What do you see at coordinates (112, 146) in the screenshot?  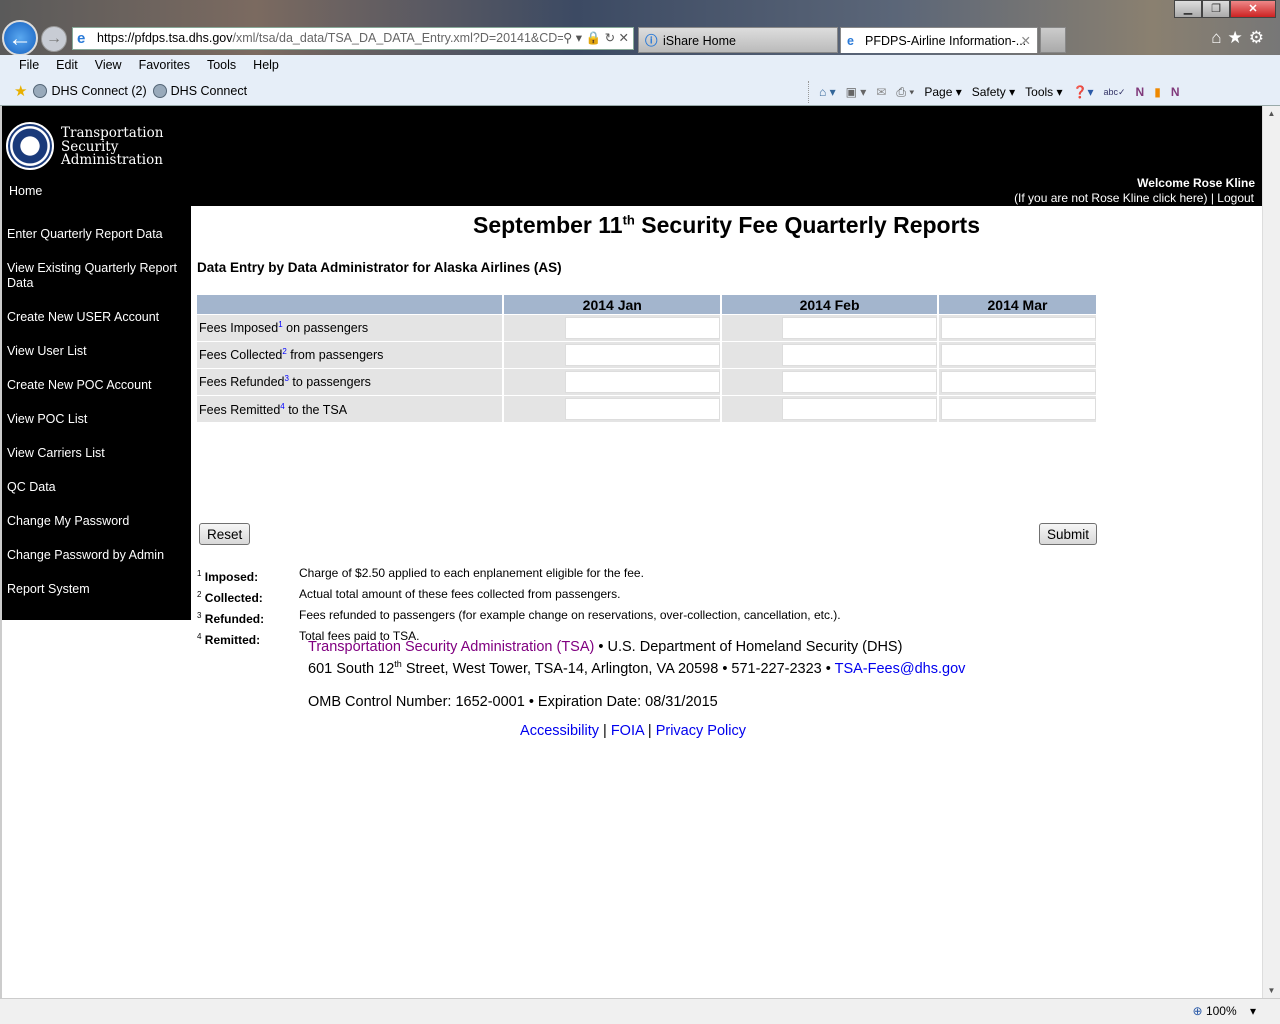 I see `tsa-wordmark: Transportation Security Administration` at bounding box center [112, 146].